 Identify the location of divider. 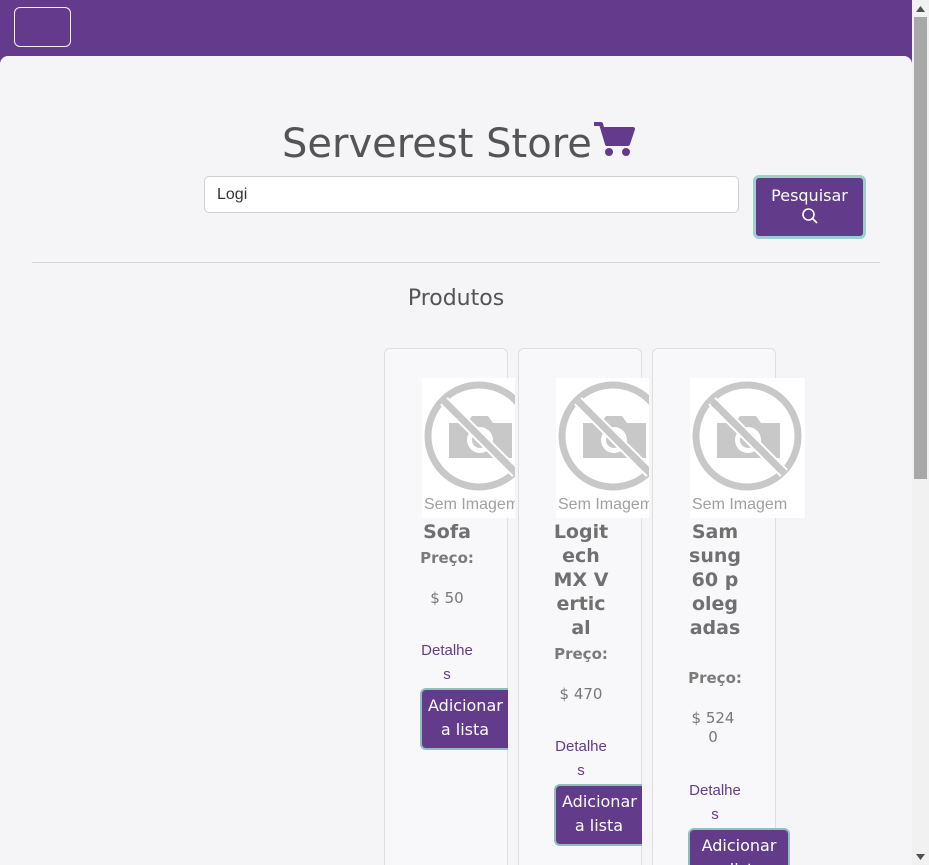
(456, 262).